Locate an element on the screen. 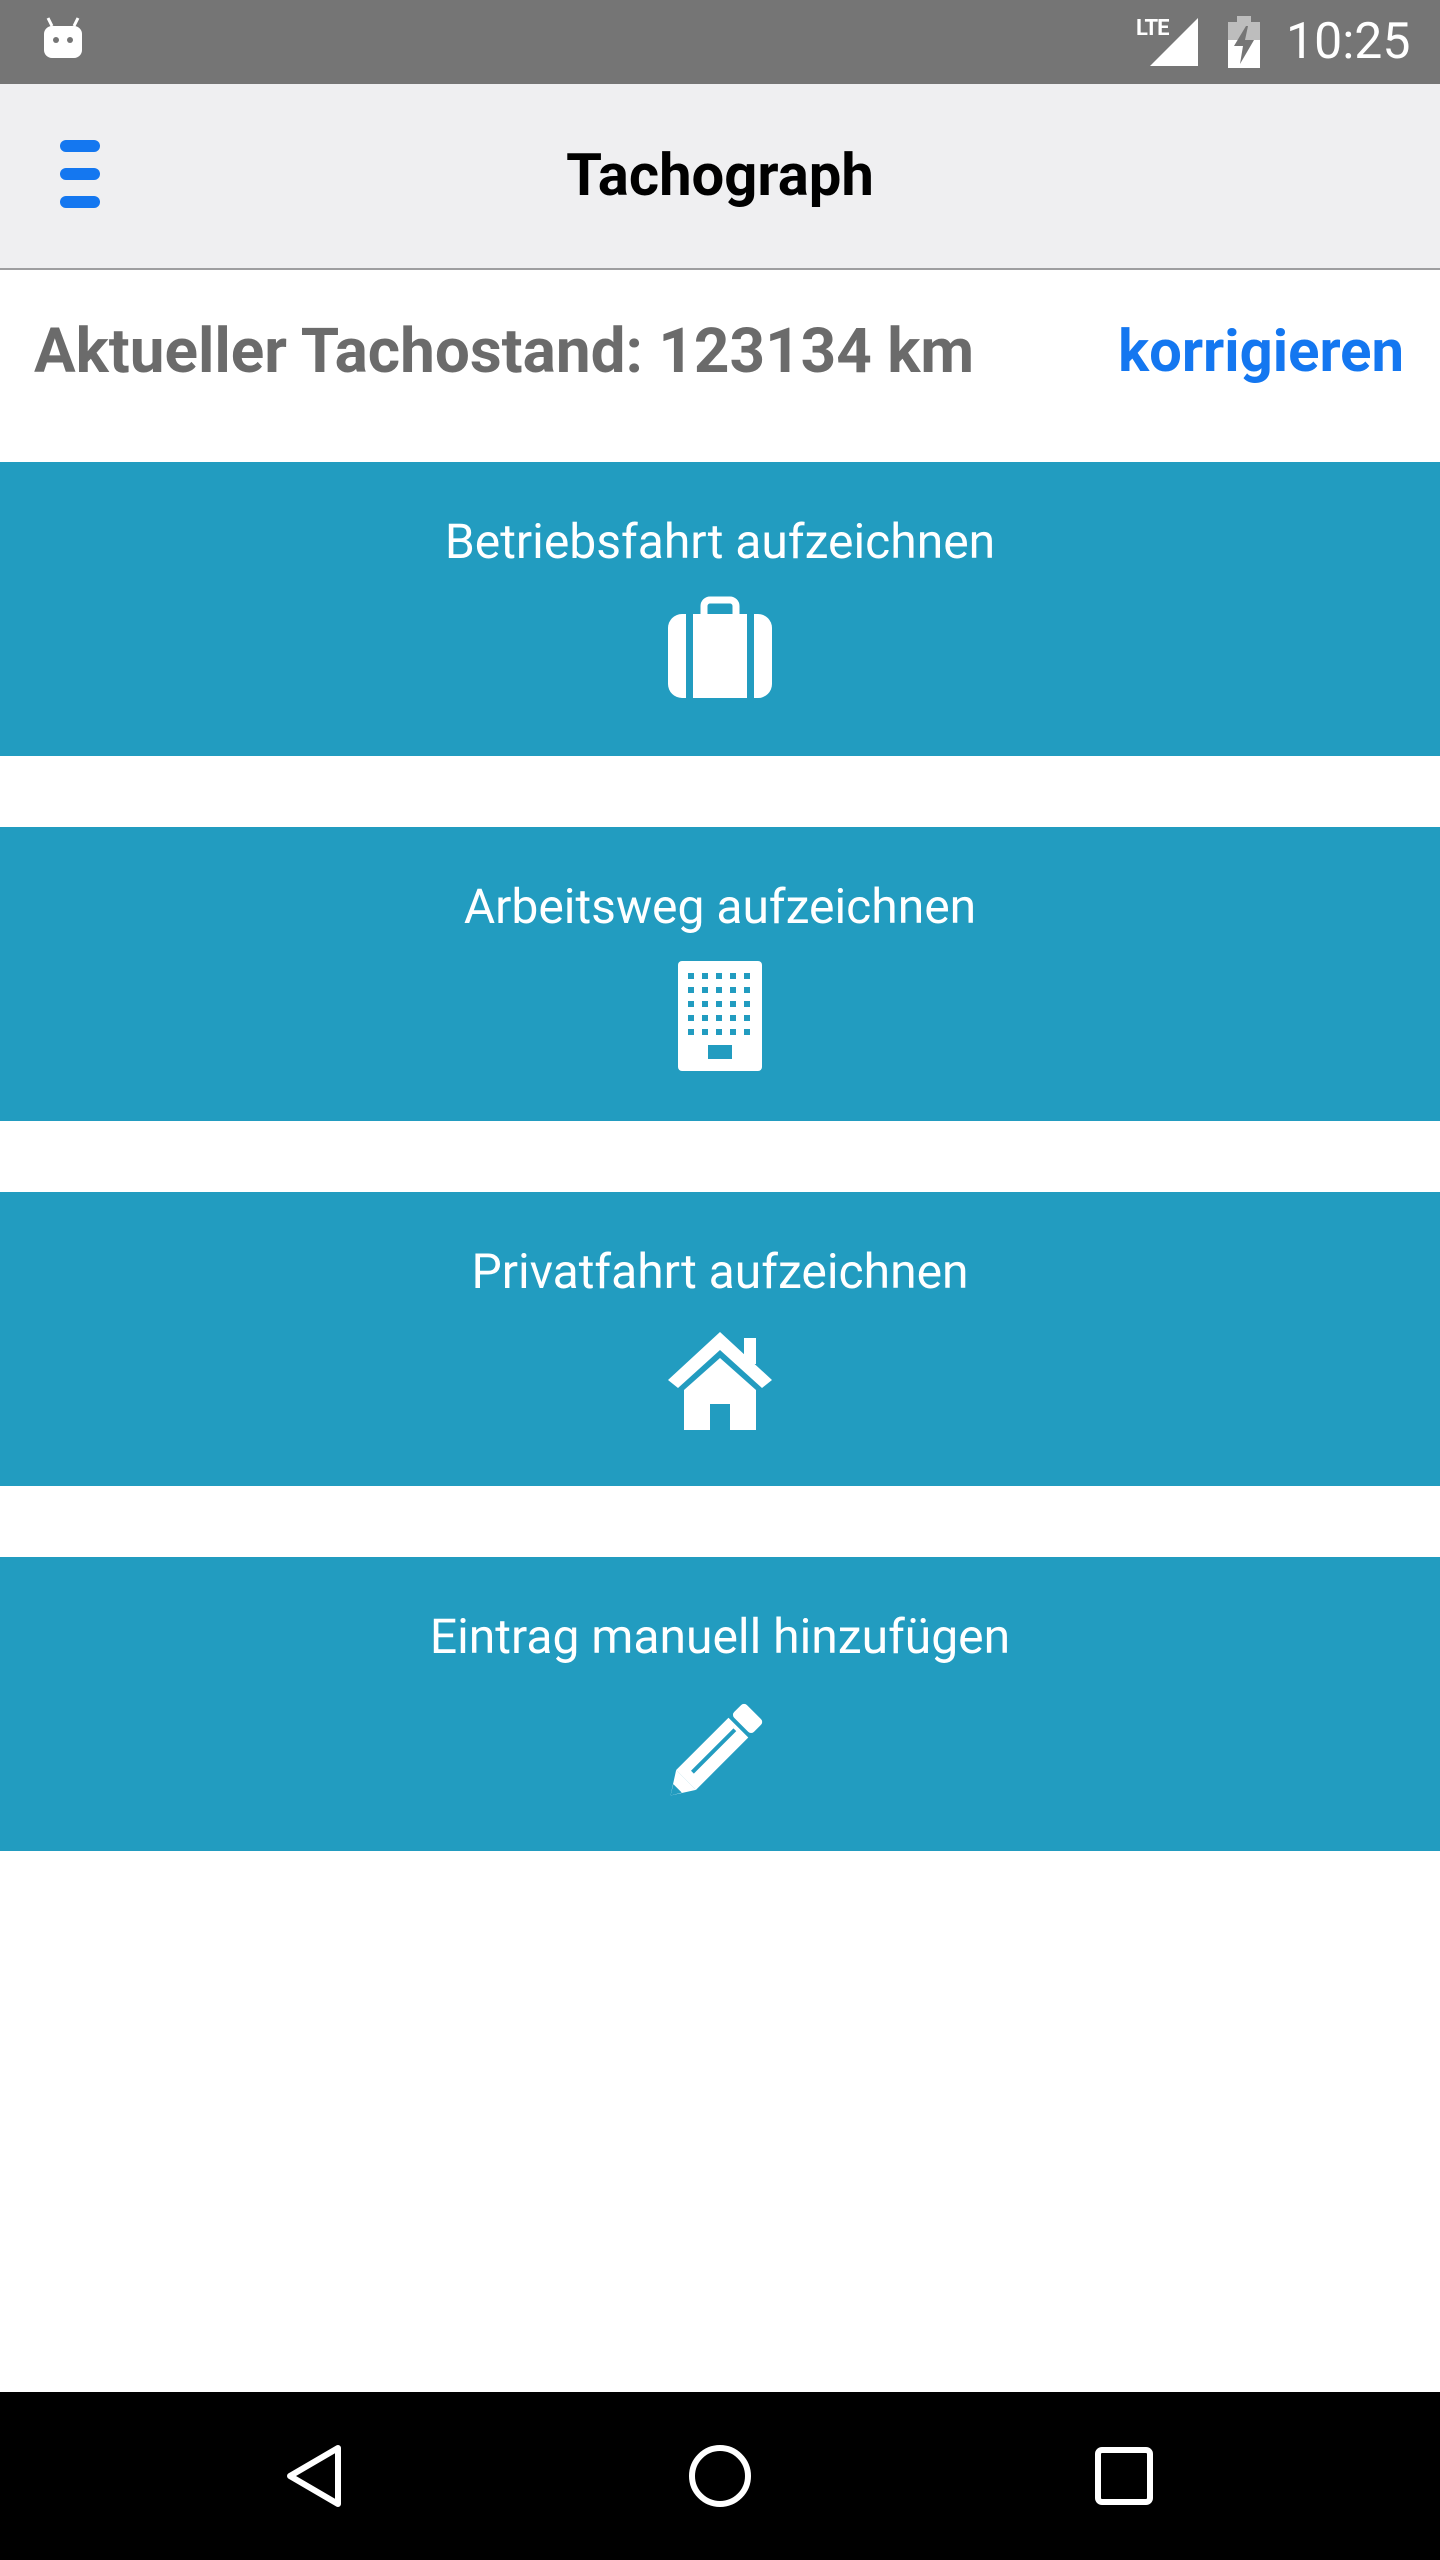 This screenshot has width=1440, height=2560. home-circle-icon is located at coordinates (720, 2476).